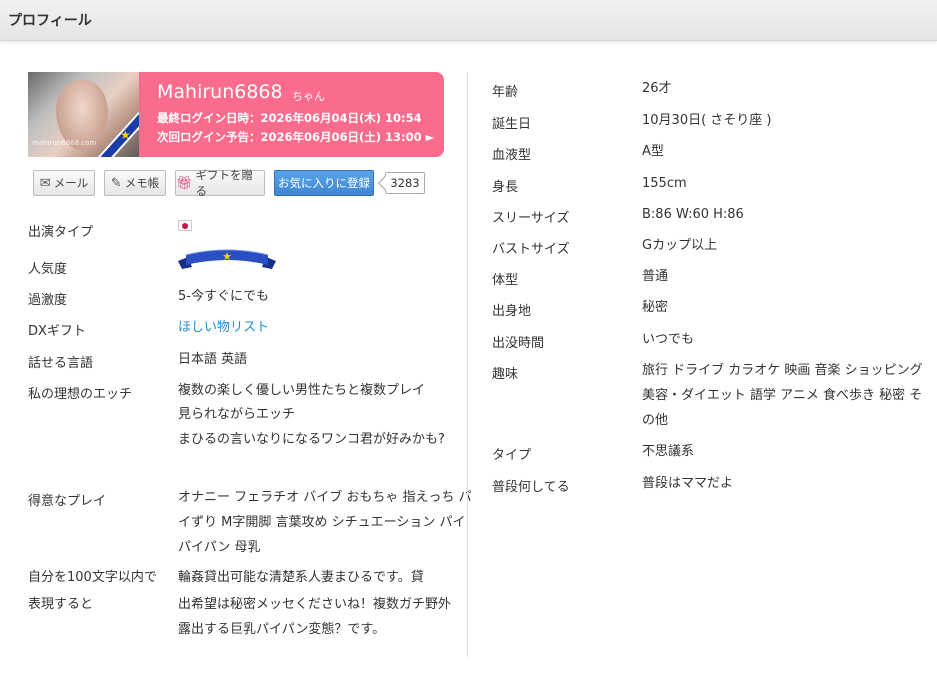  I want to click on hobbies-line: 美容・ダイエット 語学 アニメ 食べ歩き 秘密 そ, so click(782, 395).